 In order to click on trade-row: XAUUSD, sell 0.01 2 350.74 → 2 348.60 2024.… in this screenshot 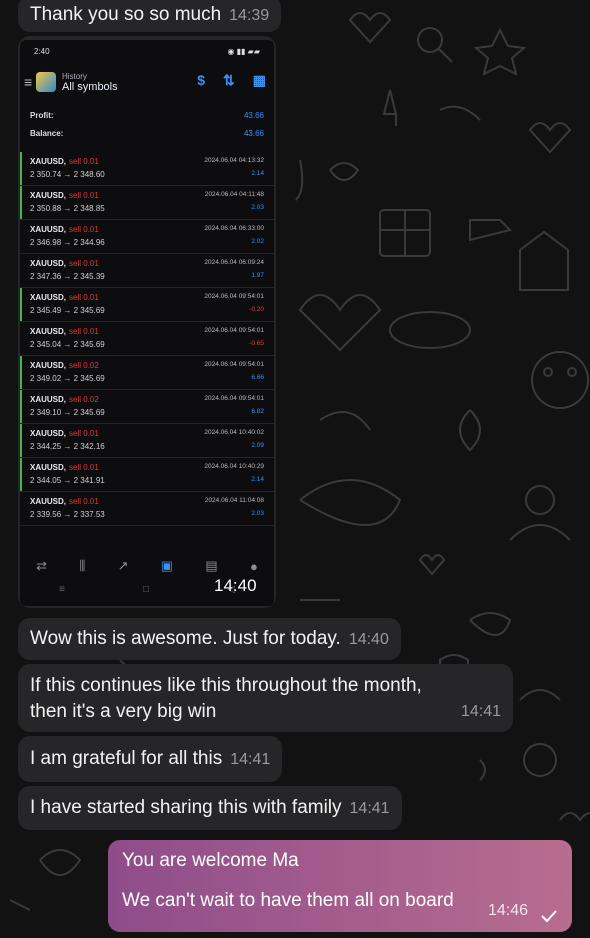, I will do `click(147, 169)`.